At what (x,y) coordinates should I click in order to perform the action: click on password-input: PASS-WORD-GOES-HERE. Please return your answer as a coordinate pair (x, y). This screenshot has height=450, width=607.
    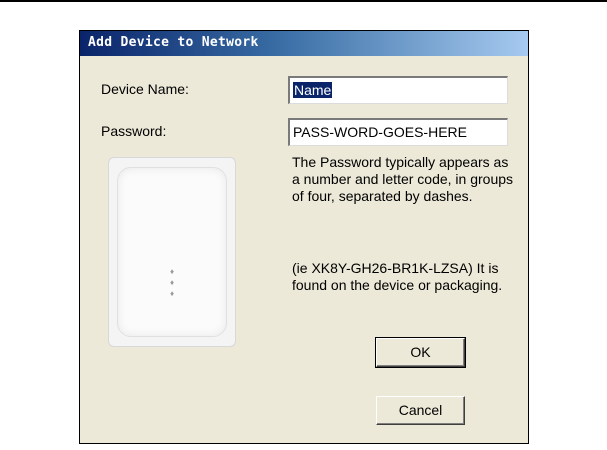
    Looking at the image, I should click on (398, 132).